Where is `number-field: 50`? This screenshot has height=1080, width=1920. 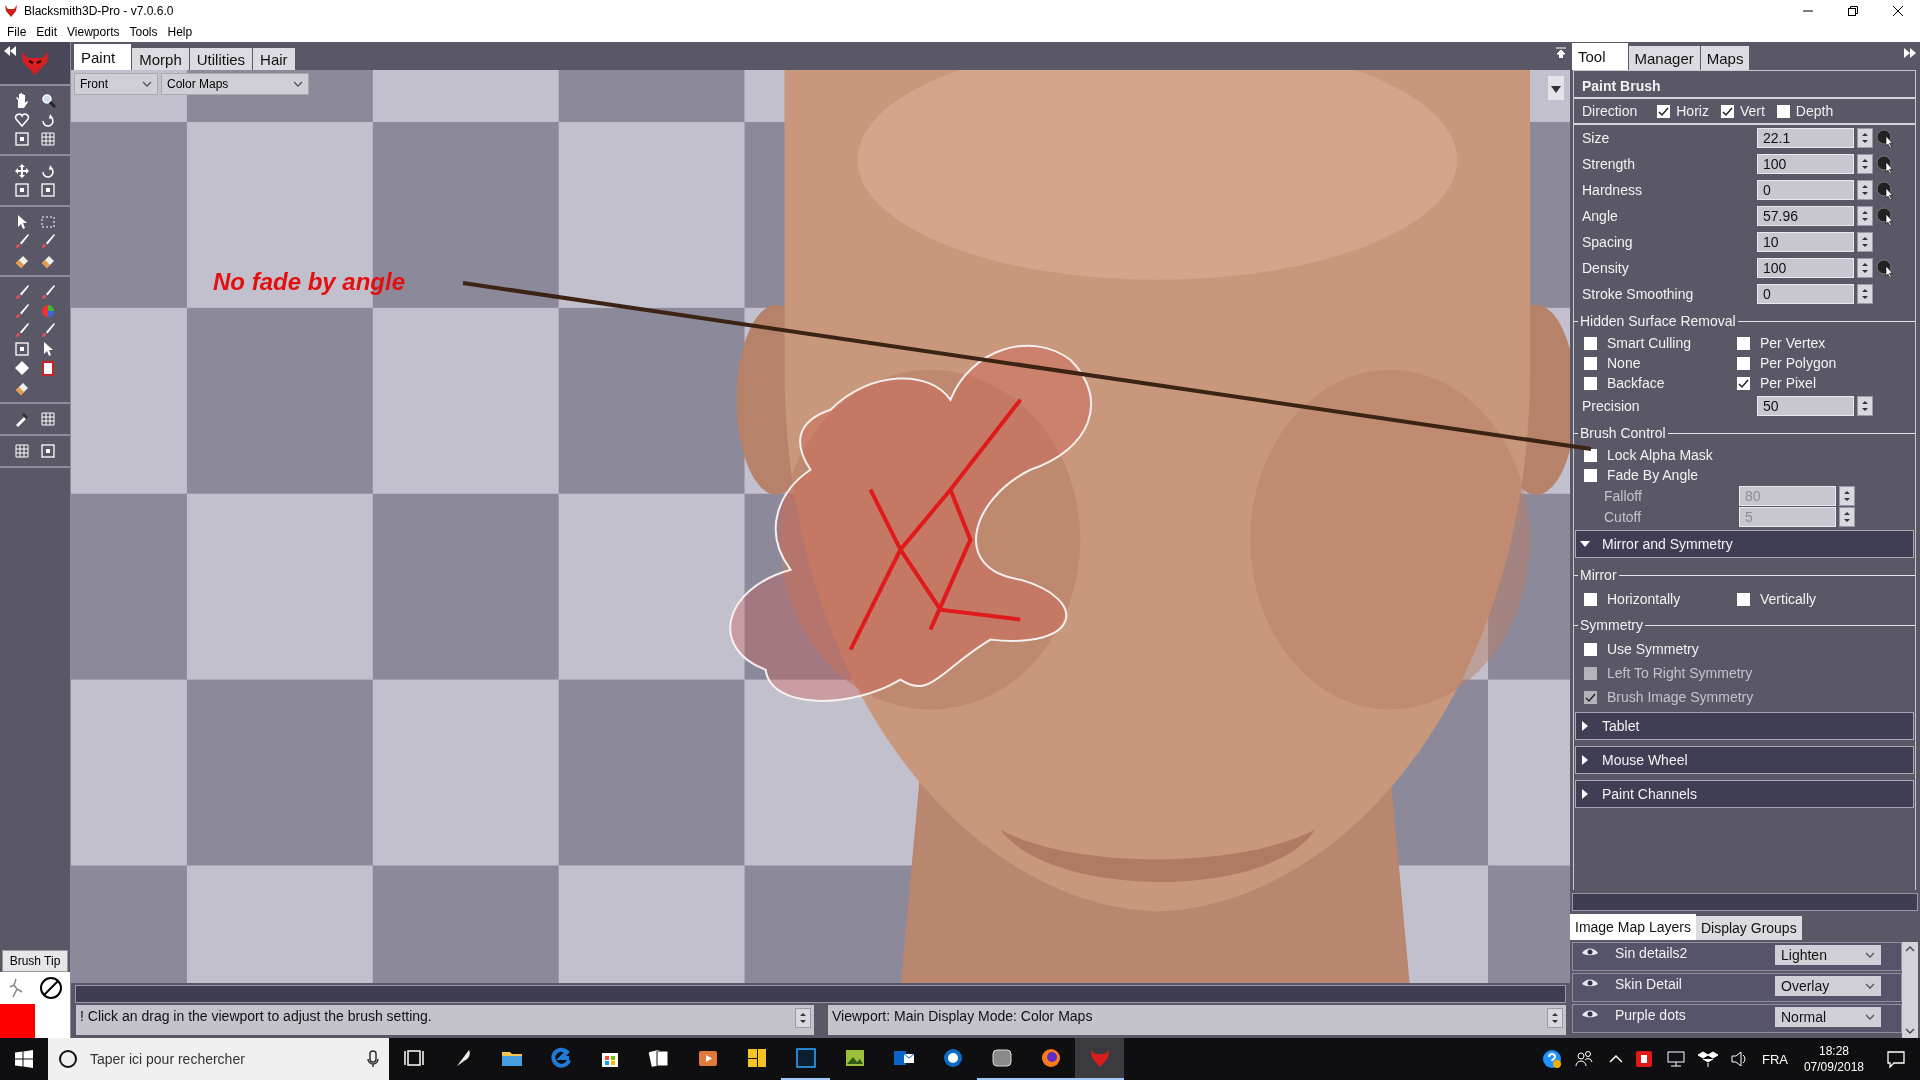 number-field: 50 is located at coordinates (1805, 406).